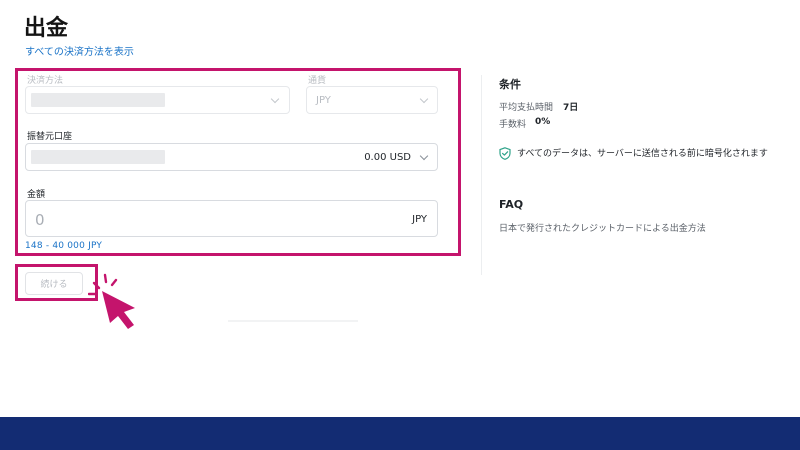  Describe the element at coordinates (111, 301) in the screenshot. I see `pointer-hand-icon` at that location.